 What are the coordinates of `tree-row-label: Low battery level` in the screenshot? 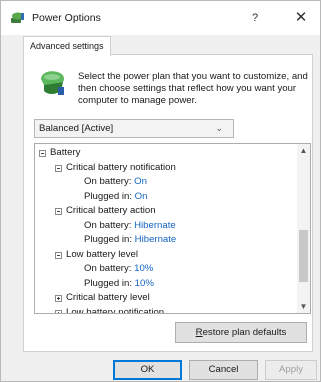 It's located at (102, 255).